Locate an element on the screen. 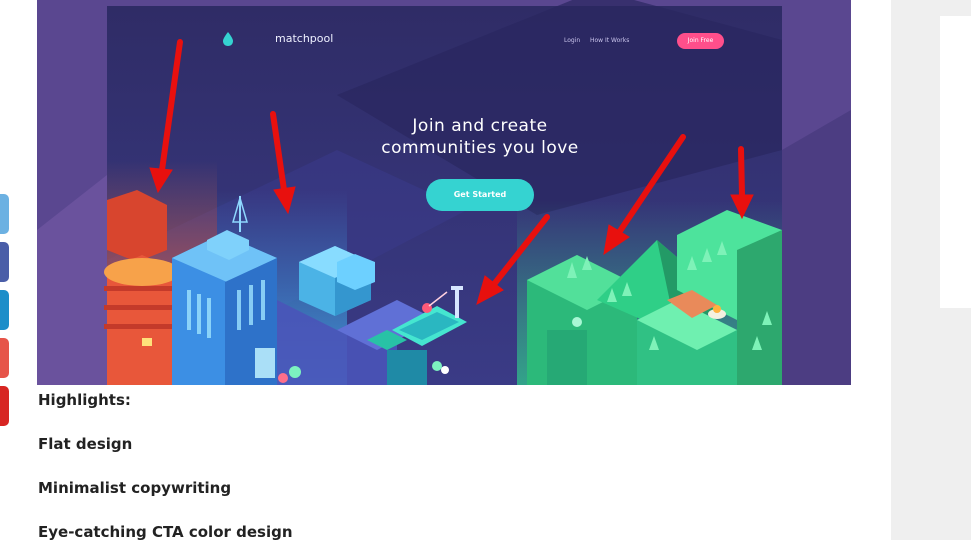 This screenshot has width=971, height=541. join-free-button: Join Free is located at coordinates (700, 41).